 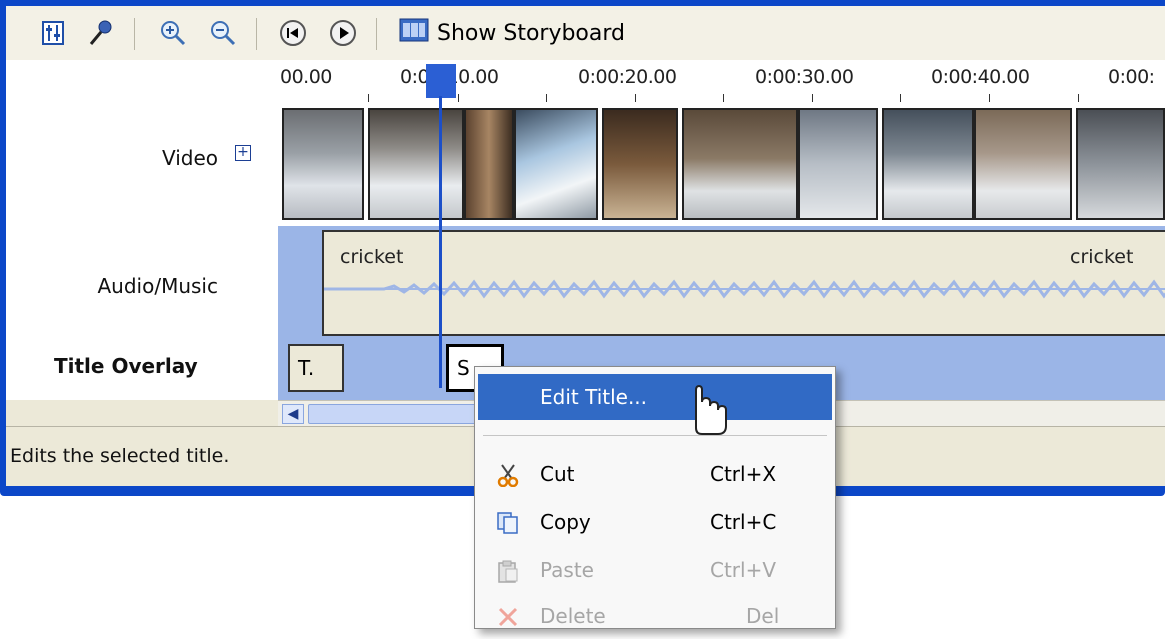 I want to click on audio-music-track: cricket cricket, so click(x=721, y=283).